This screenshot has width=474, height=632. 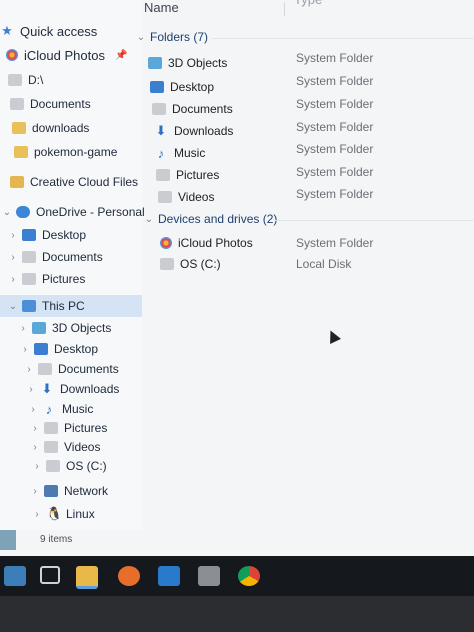 I want to click on folder-icon, so click(x=19, y=128).